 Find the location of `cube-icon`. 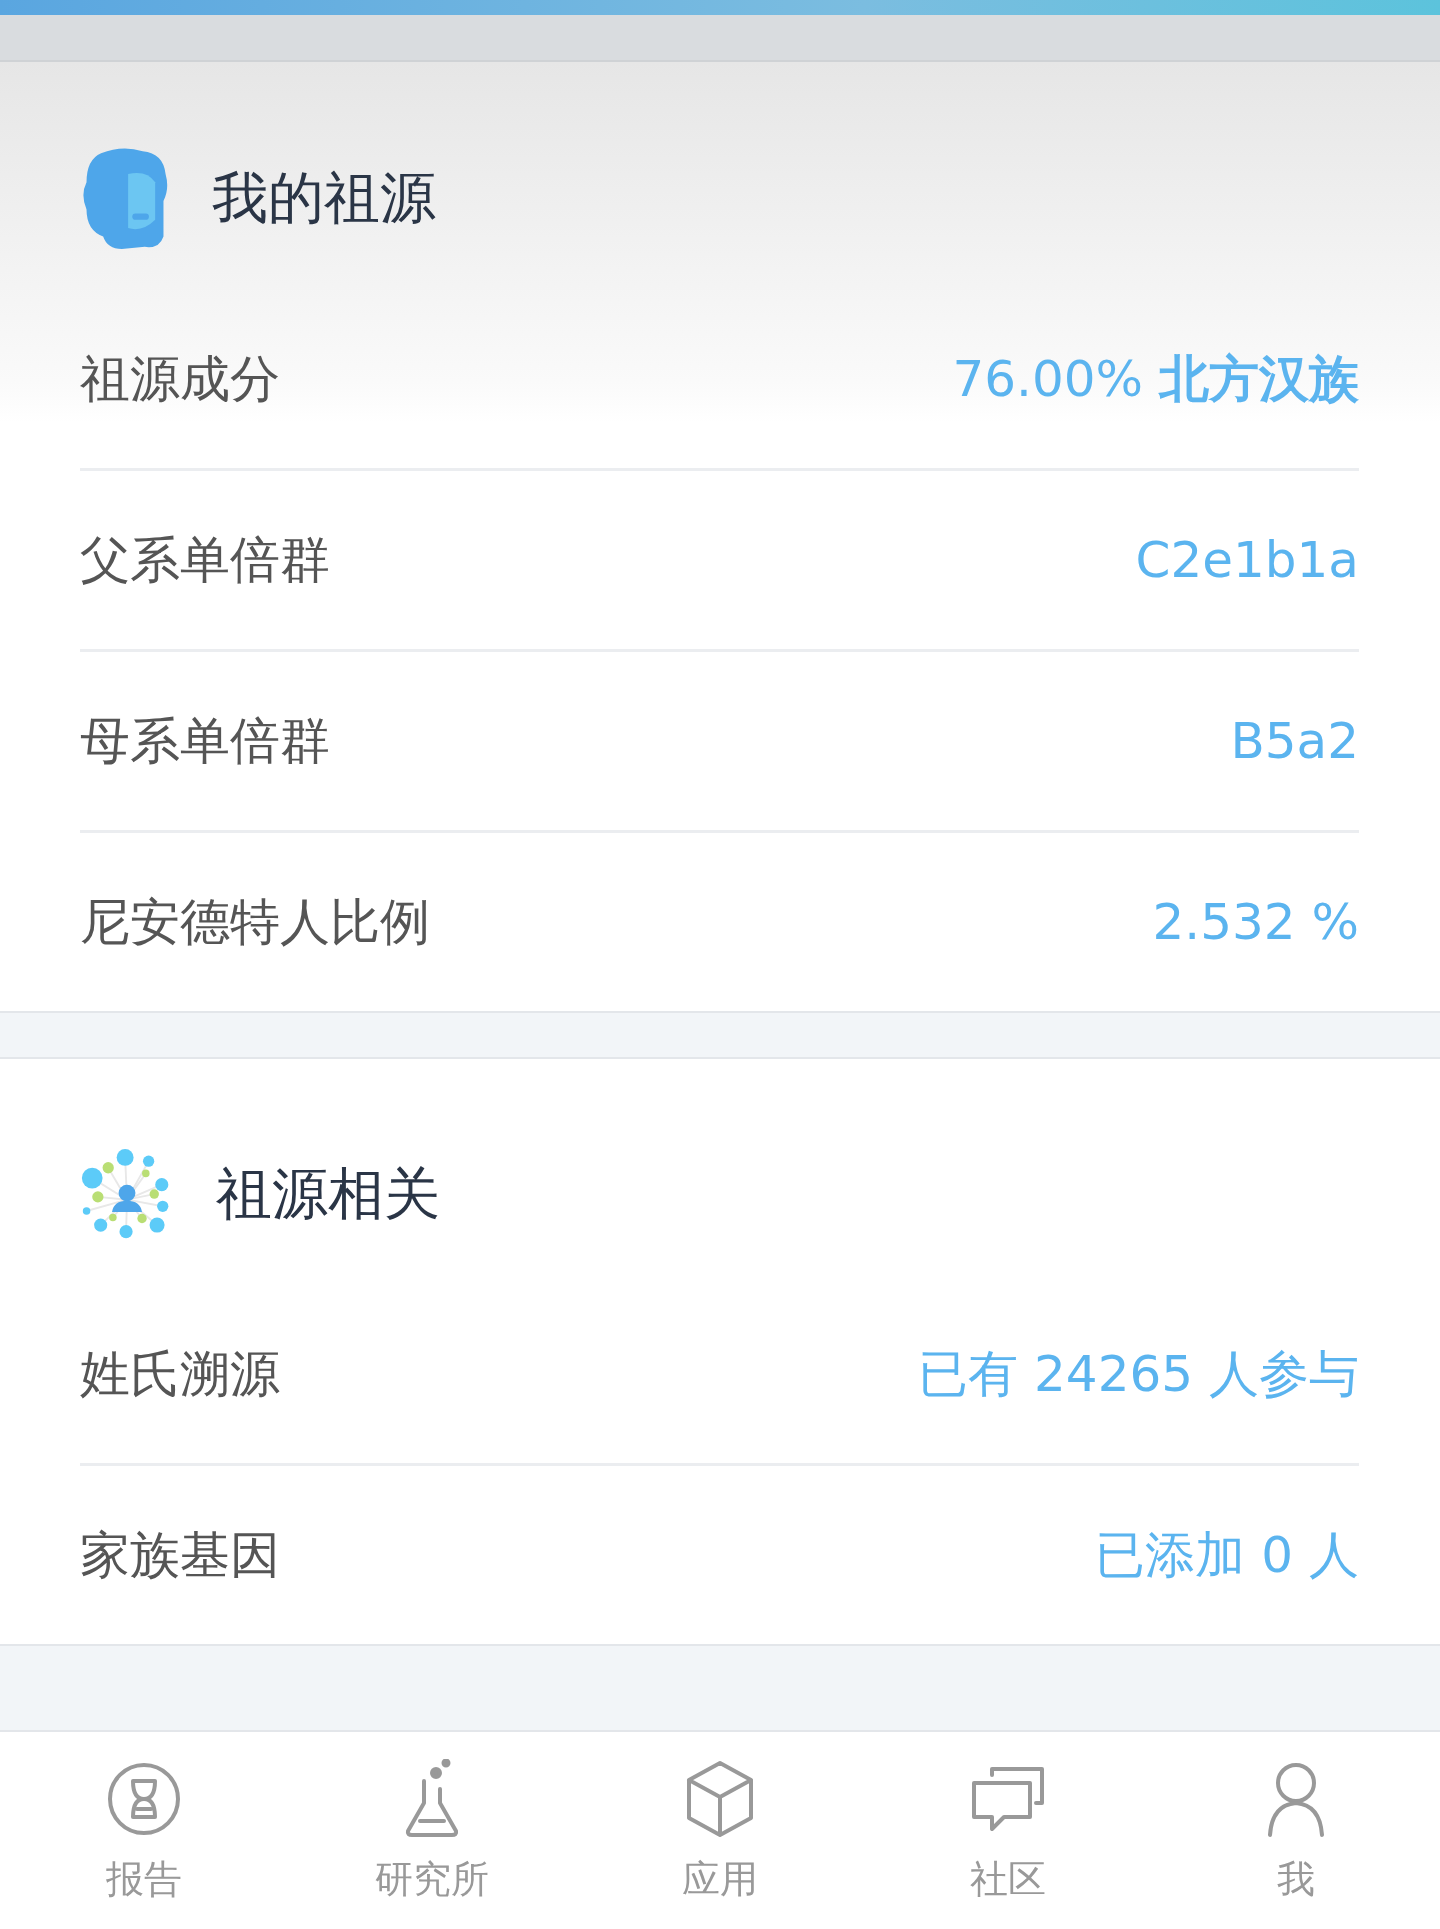

cube-icon is located at coordinates (720, 1799).